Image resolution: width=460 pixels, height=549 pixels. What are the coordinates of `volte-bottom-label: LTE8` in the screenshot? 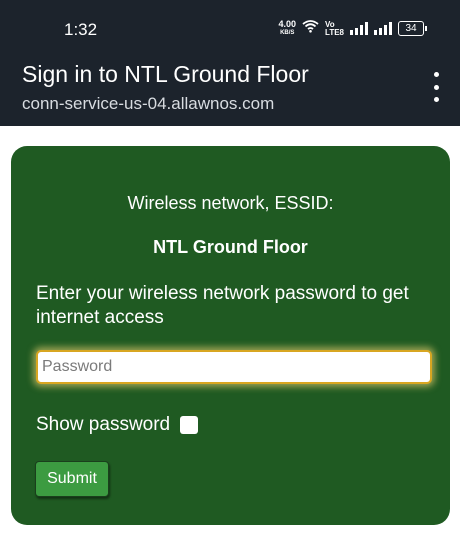 It's located at (334, 32).